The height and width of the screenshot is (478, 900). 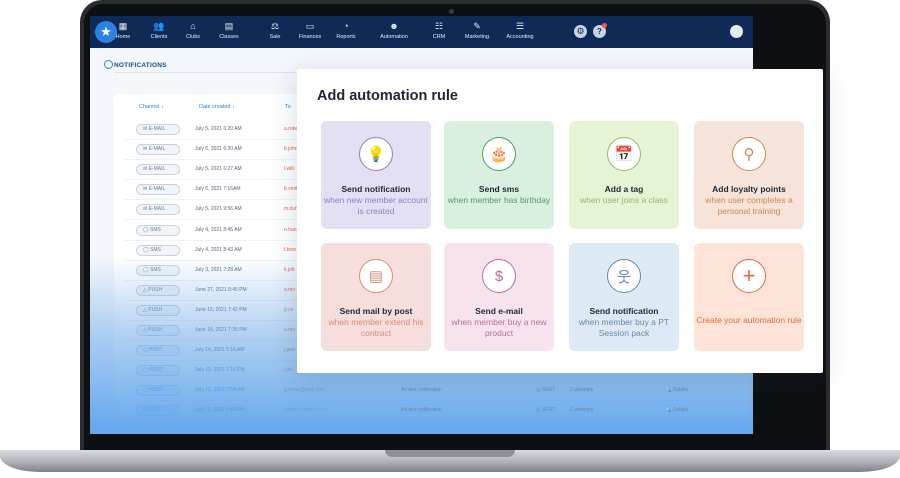 I want to click on recipient-cell: t.bow, so click(x=290, y=250).